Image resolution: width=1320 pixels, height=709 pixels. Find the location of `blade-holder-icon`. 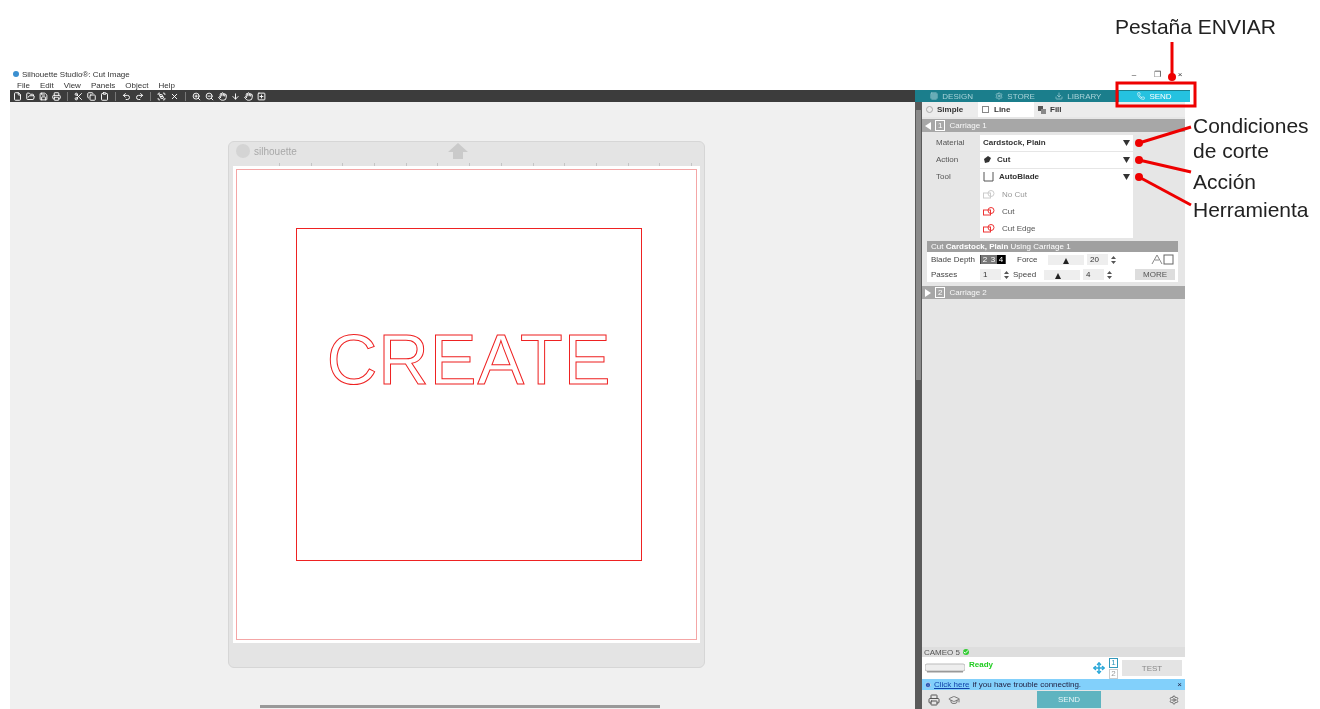

blade-holder-icon is located at coordinates (988, 176).